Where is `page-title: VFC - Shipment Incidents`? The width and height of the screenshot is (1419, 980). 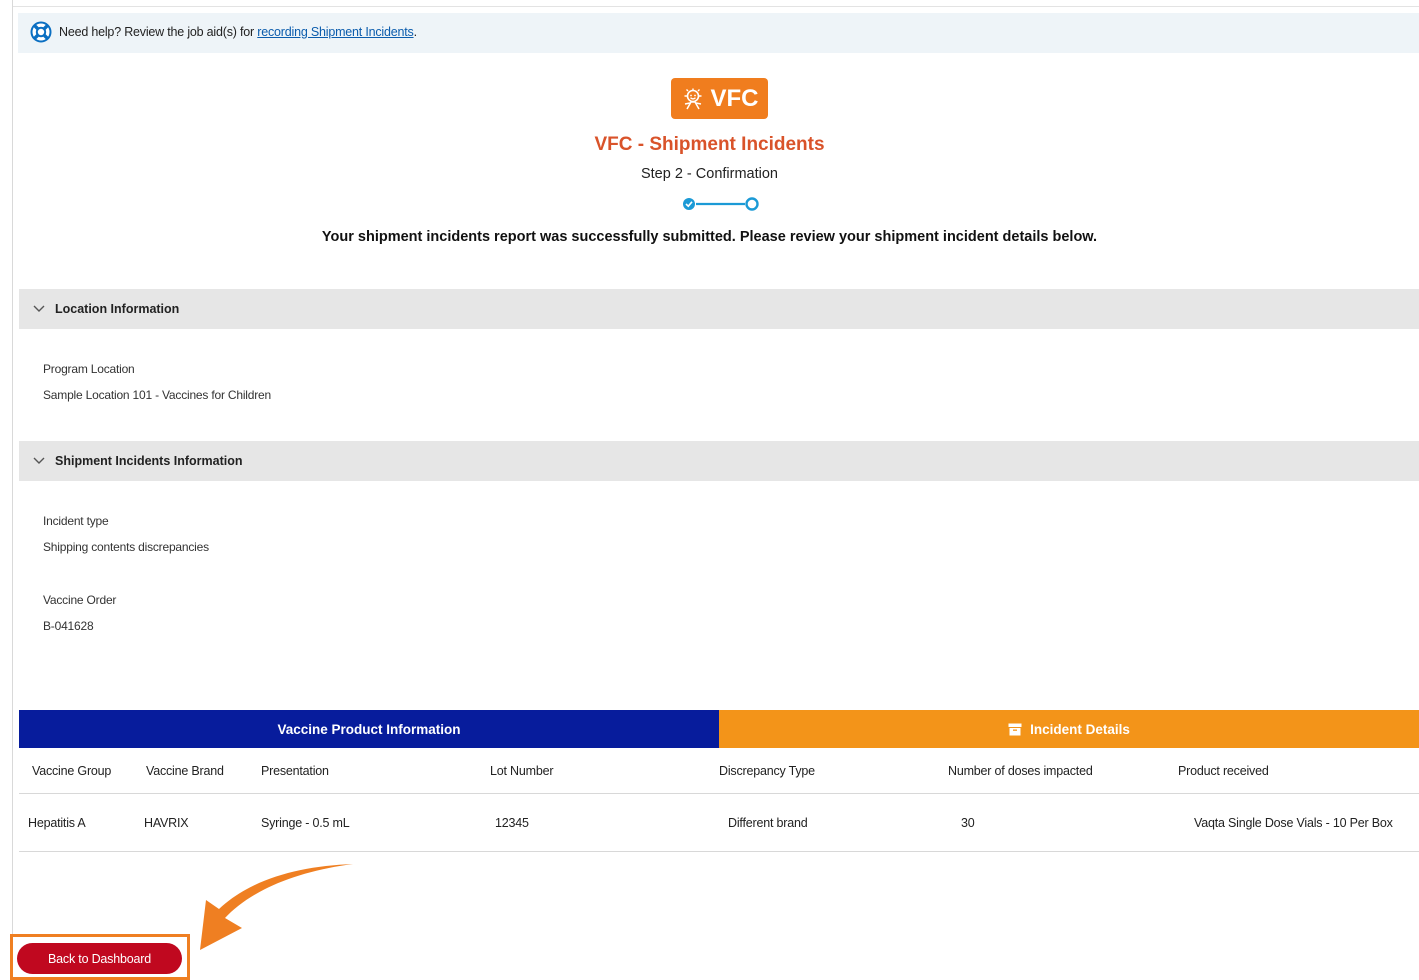
page-title: VFC - Shipment Incidents is located at coordinates (709, 144).